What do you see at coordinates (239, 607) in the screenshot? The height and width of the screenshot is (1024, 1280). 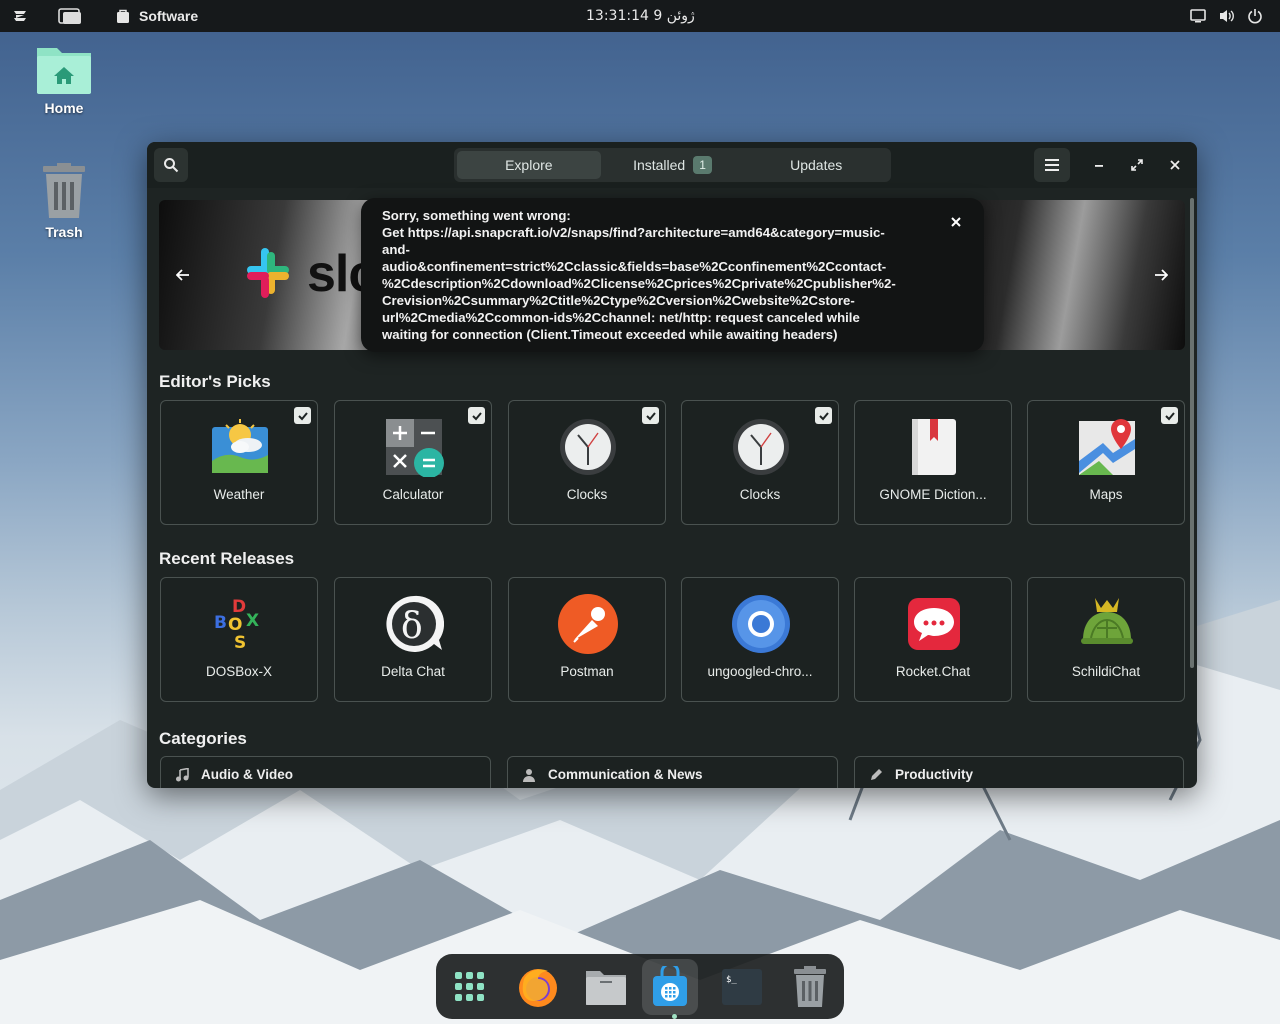 I see `svg-text: D` at bounding box center [239, 607].